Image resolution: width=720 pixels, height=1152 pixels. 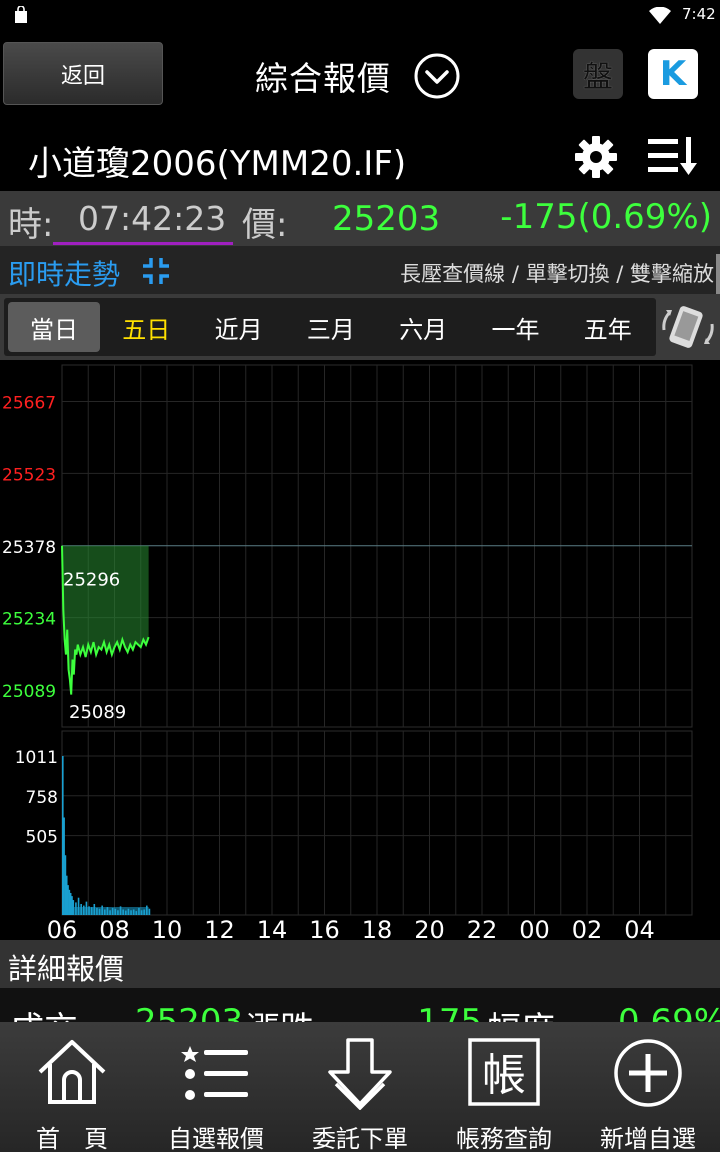 I want to click on period-tab-3: 三月, so click(x=331, y=327).